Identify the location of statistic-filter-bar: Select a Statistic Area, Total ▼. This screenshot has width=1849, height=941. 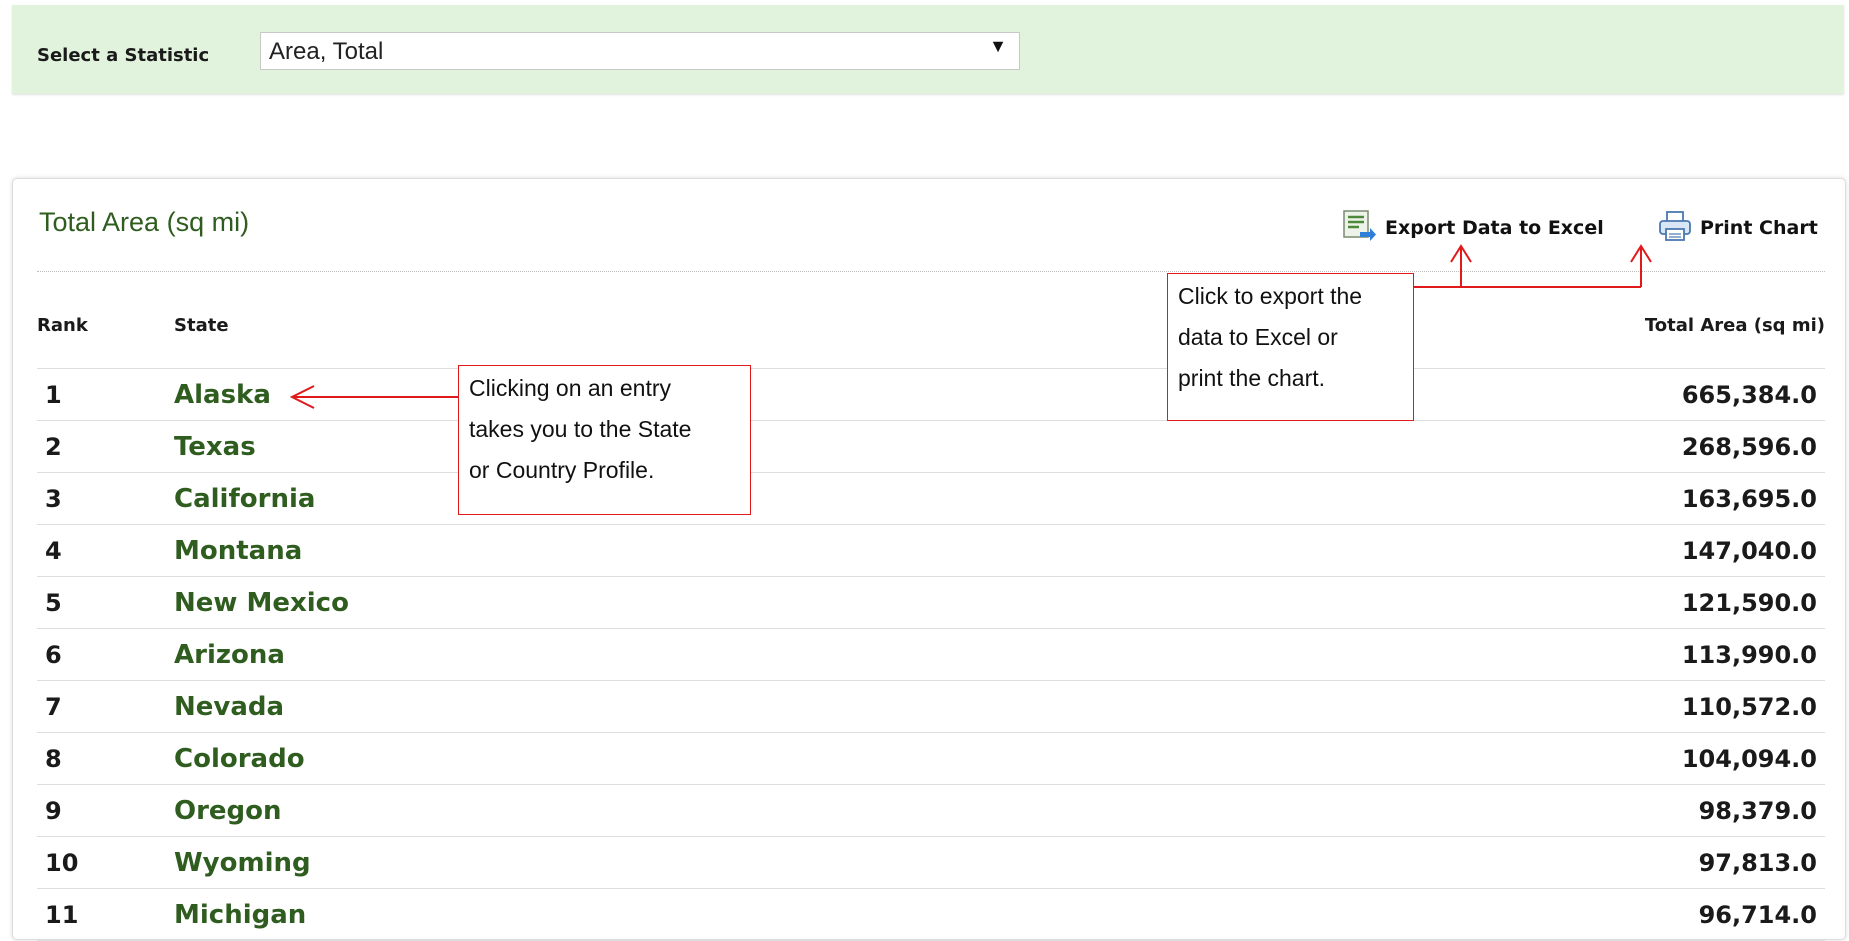
(928, 49).